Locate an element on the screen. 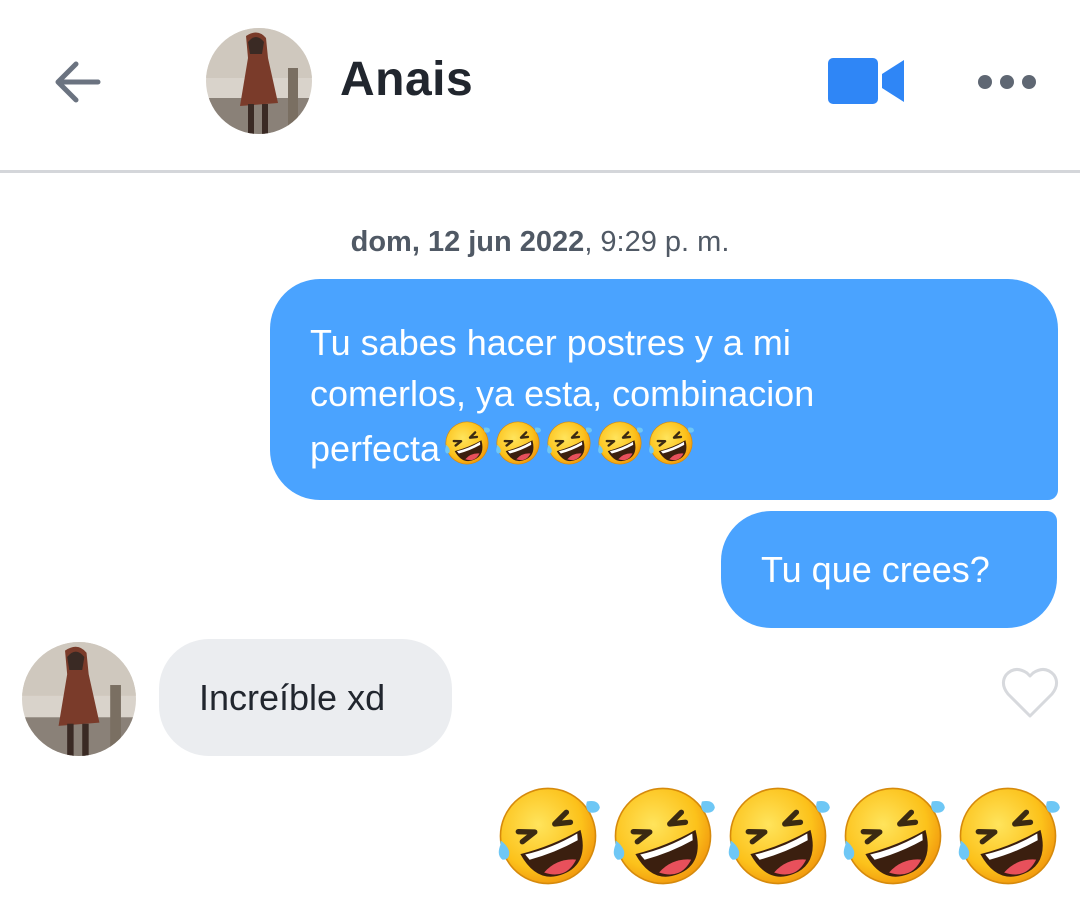 This screenshot has height=912, width=1080. back-button is located at coordinates (80, 82).